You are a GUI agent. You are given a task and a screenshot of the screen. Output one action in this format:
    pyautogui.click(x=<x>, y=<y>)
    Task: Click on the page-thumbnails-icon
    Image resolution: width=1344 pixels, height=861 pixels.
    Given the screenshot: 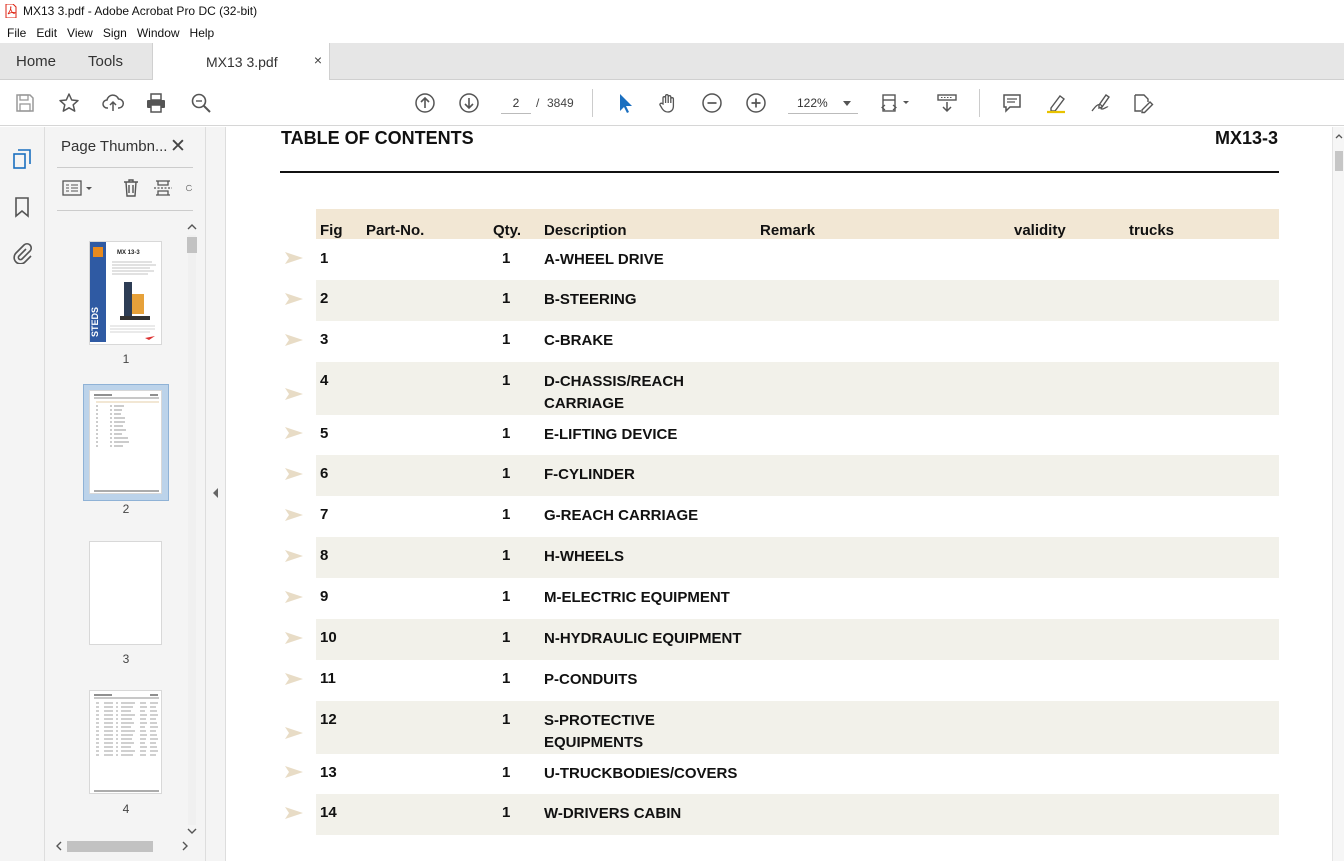 What is the action you would take?
    pyautogui.click(x=22, y=159)
    